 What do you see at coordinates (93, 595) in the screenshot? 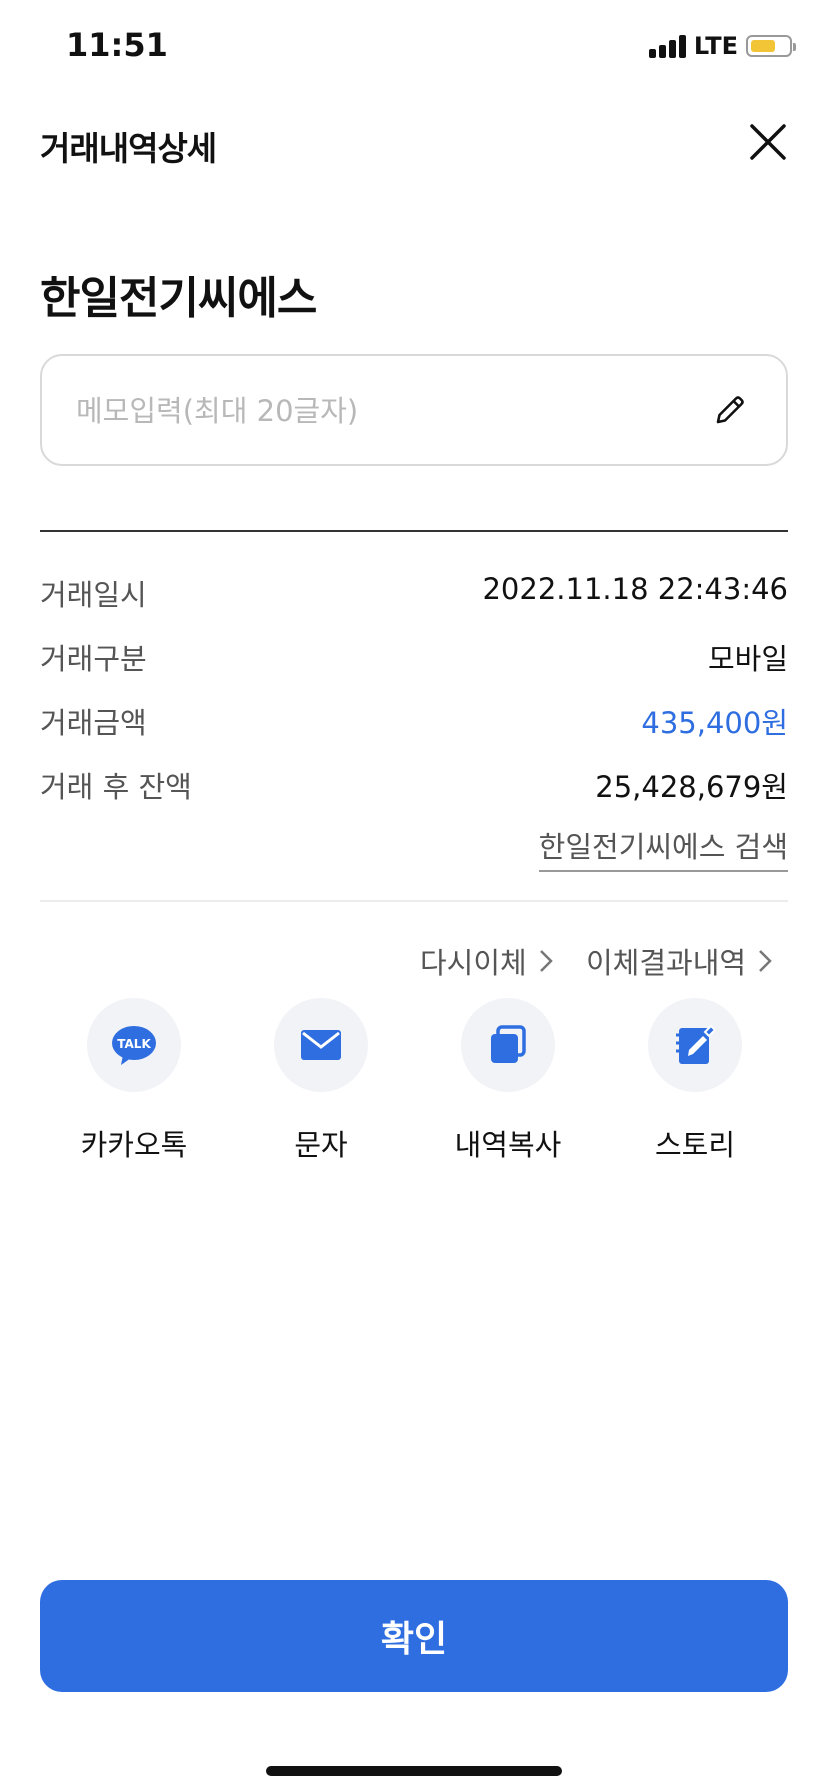
I see `detail-label-date: 거래일시` at bounding box center [93, 595].